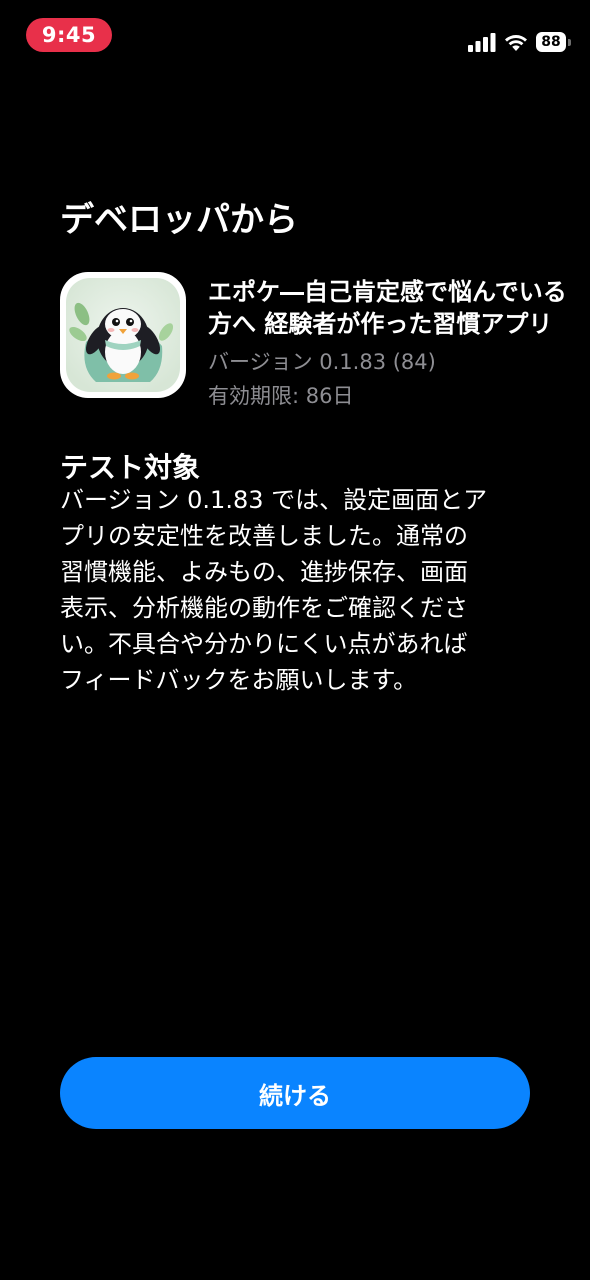  Describe the element at coordinates (239, 680) in the screenshot. I see `what-to-test-line: フィードバックをお願いします。` at that location.